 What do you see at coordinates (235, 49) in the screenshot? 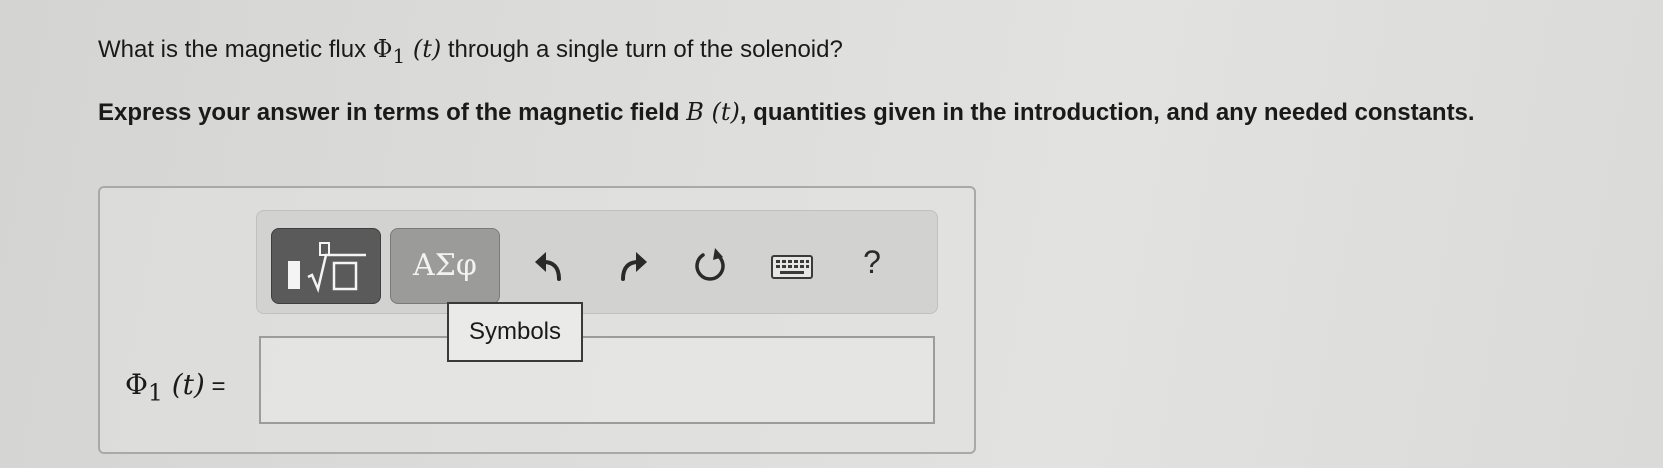
I see `question-prefix: What is the magnetic flux` at bounding box center [235, 49].